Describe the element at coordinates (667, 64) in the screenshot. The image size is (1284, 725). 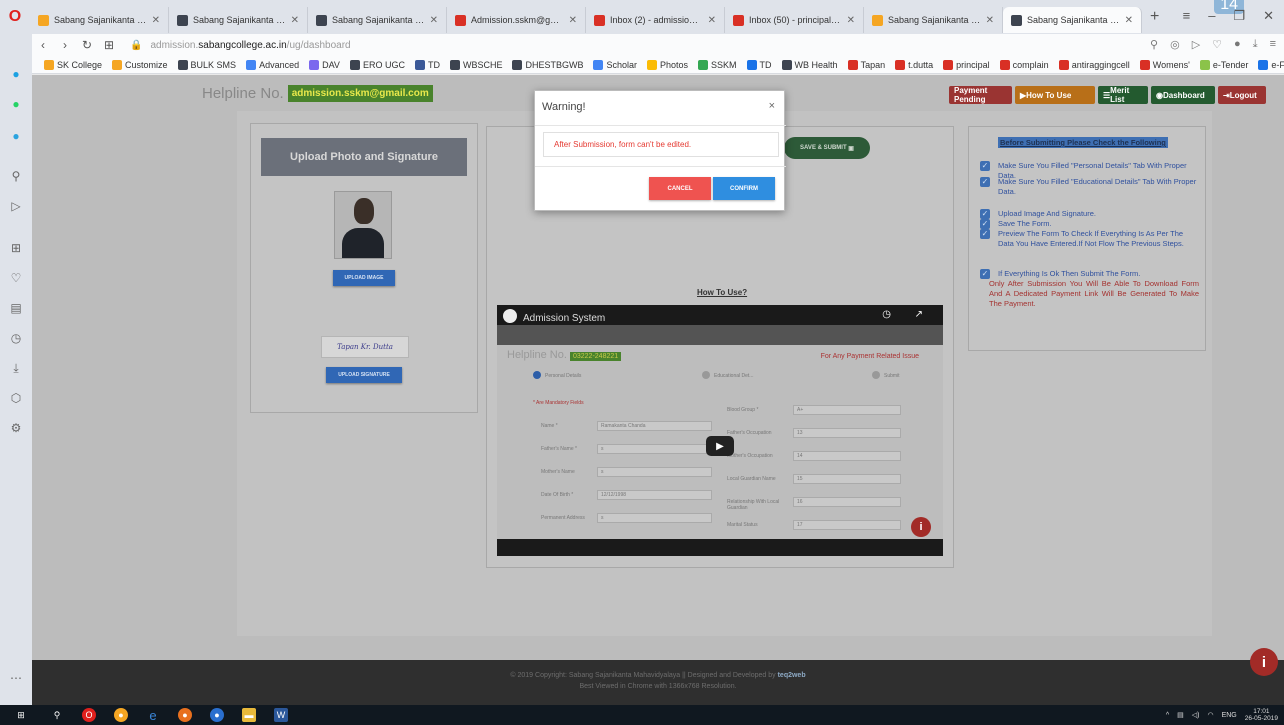
I see `bookmark-item: Photos` at that location.